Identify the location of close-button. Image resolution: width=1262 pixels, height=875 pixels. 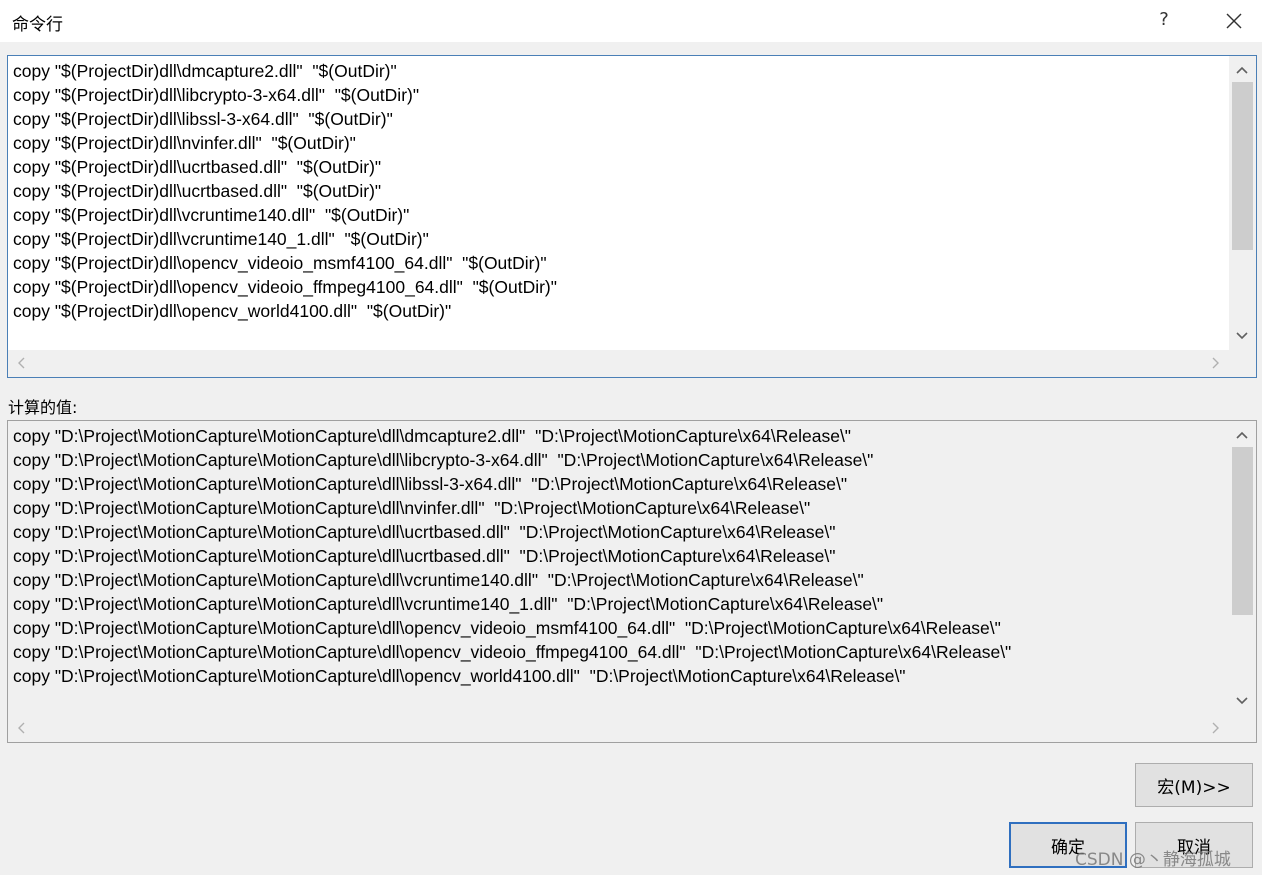
(1234, 21).